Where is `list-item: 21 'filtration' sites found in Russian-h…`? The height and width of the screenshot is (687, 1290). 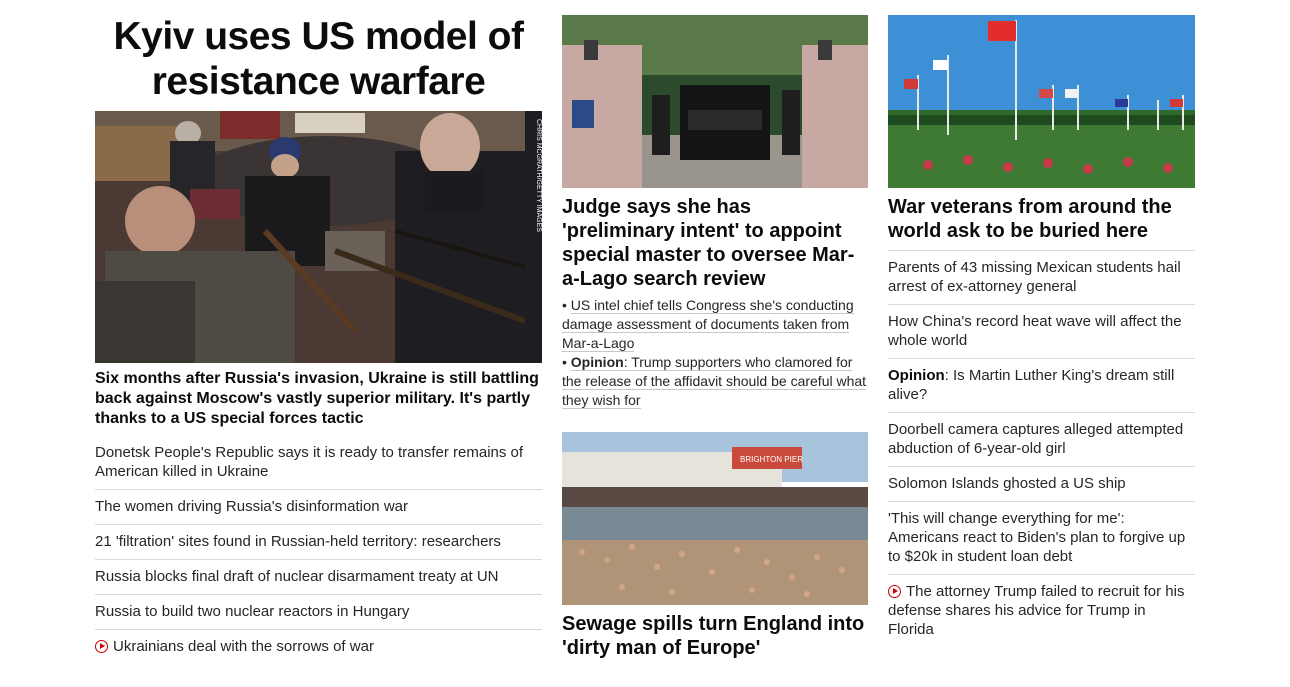
list-item: 21 'filtration' sites found in Russian-h… is located at coordinates (318, 541).